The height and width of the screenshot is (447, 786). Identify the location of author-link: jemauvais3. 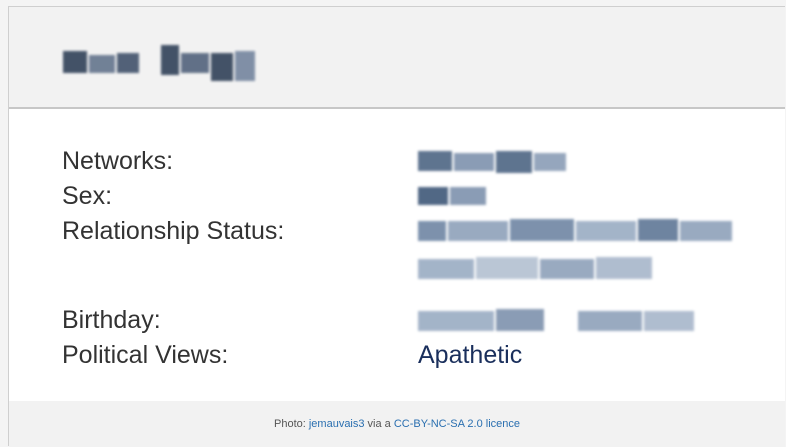
(337, 424).